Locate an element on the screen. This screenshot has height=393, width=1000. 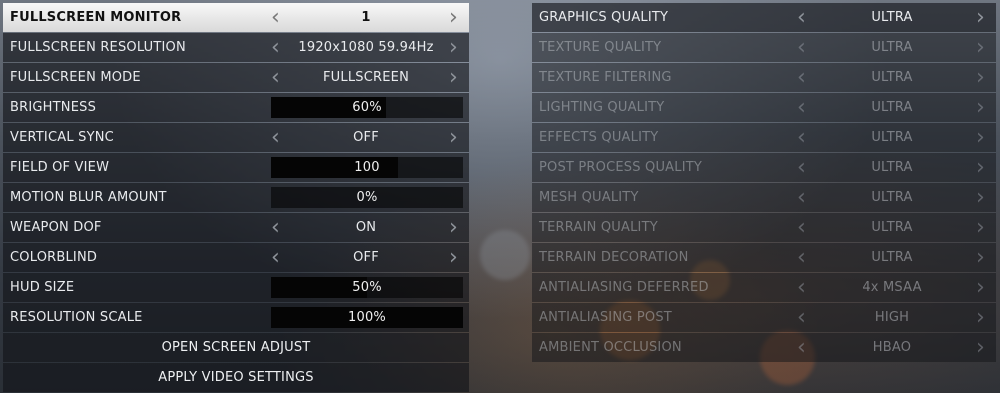
setting-row-resolution-scale: RESOLUTION SCALE 100% is located at coordinates (236, 317).